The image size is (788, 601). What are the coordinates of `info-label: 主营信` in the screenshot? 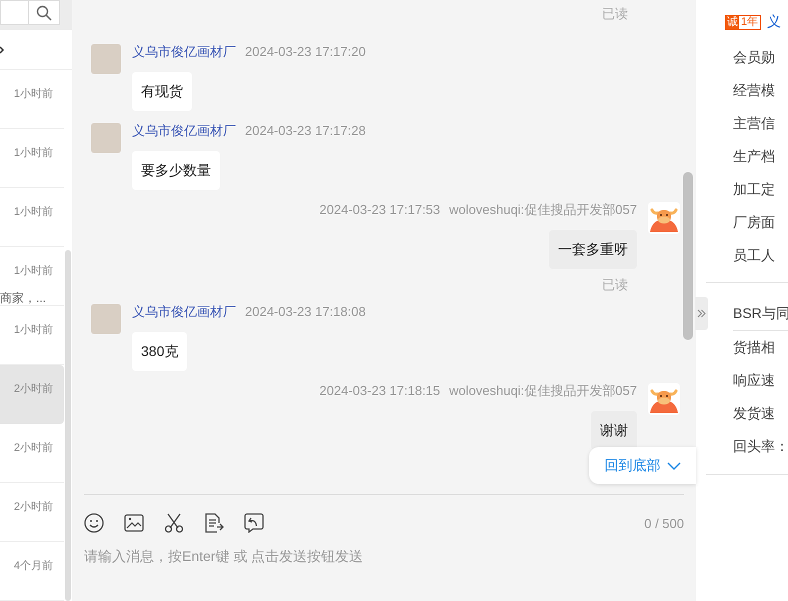 It's located at (754, 123).